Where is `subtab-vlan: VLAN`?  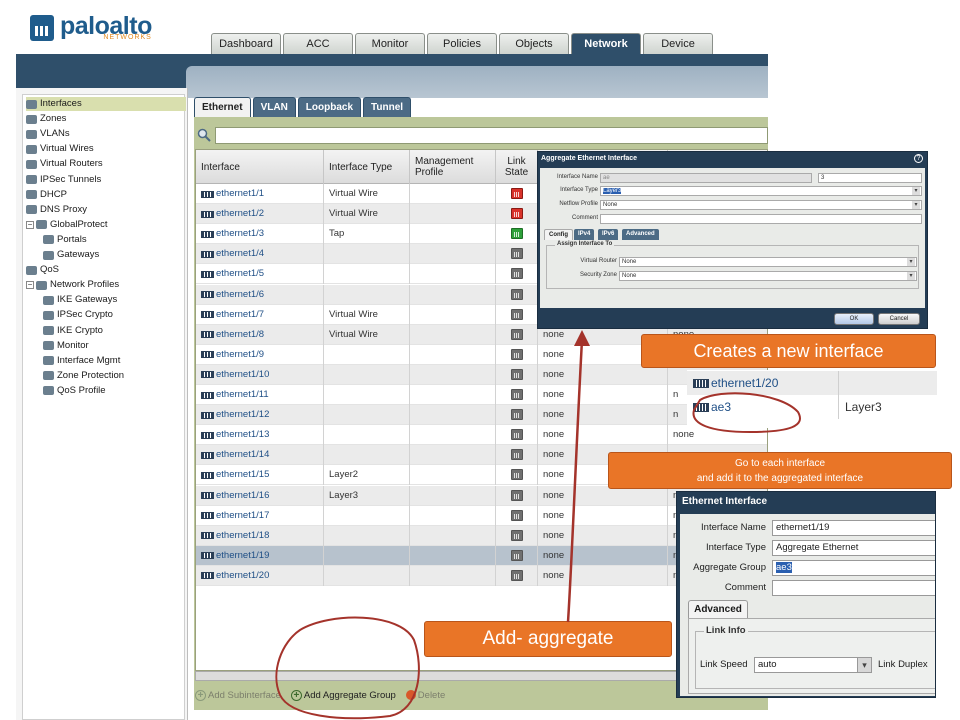 subtab-vlan: VLAN is located at coordinates (274, 107).